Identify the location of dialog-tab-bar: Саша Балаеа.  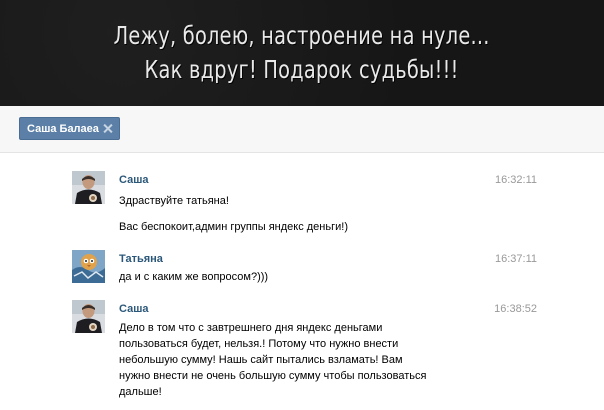
(302, 129).